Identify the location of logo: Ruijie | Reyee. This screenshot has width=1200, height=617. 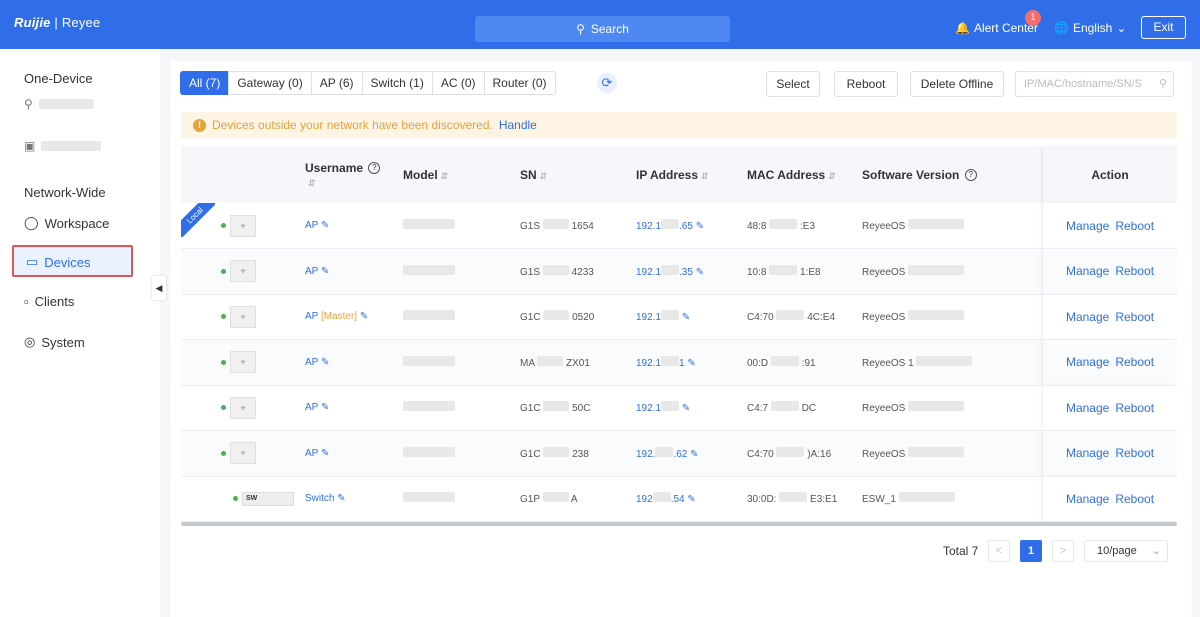
(57, 22).